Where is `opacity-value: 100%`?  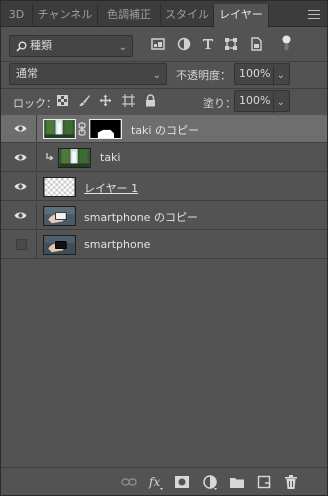
opacity-value: 100% is located at coordinates (255, 73).